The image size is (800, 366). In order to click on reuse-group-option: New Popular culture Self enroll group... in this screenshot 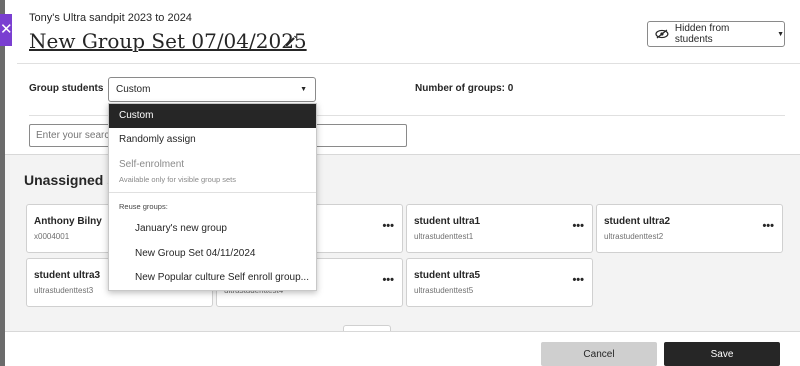, I will do `click(222, 277)`.